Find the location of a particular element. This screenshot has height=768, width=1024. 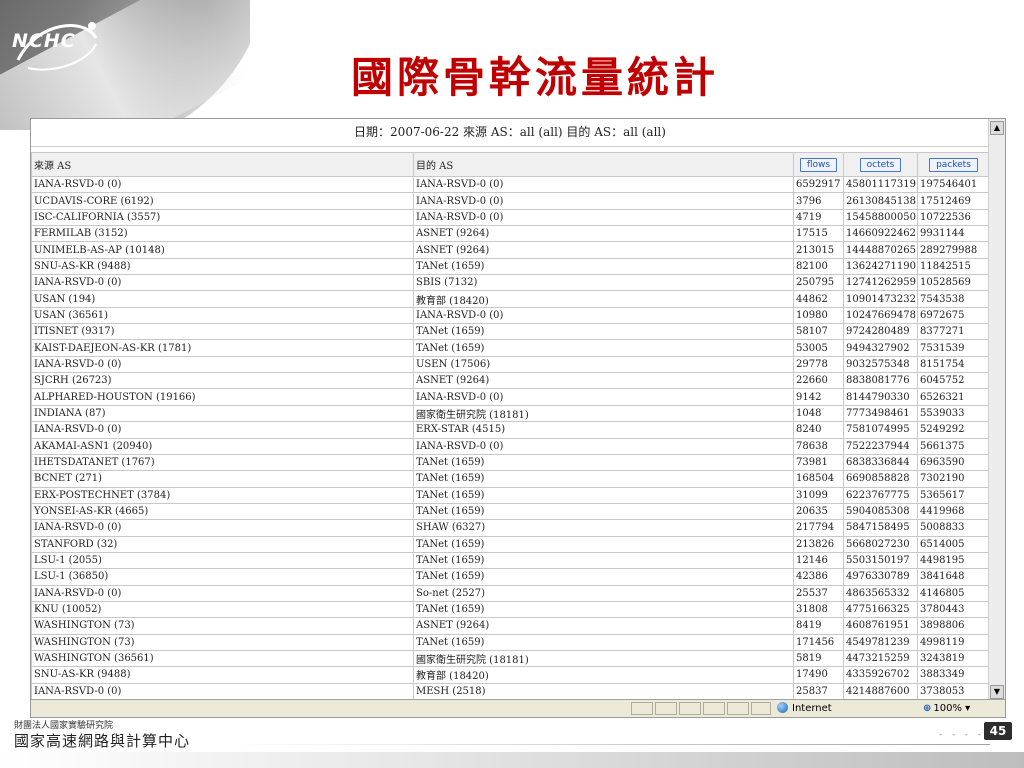

cell-flows: 213826 is located at coordinates (818, 544).